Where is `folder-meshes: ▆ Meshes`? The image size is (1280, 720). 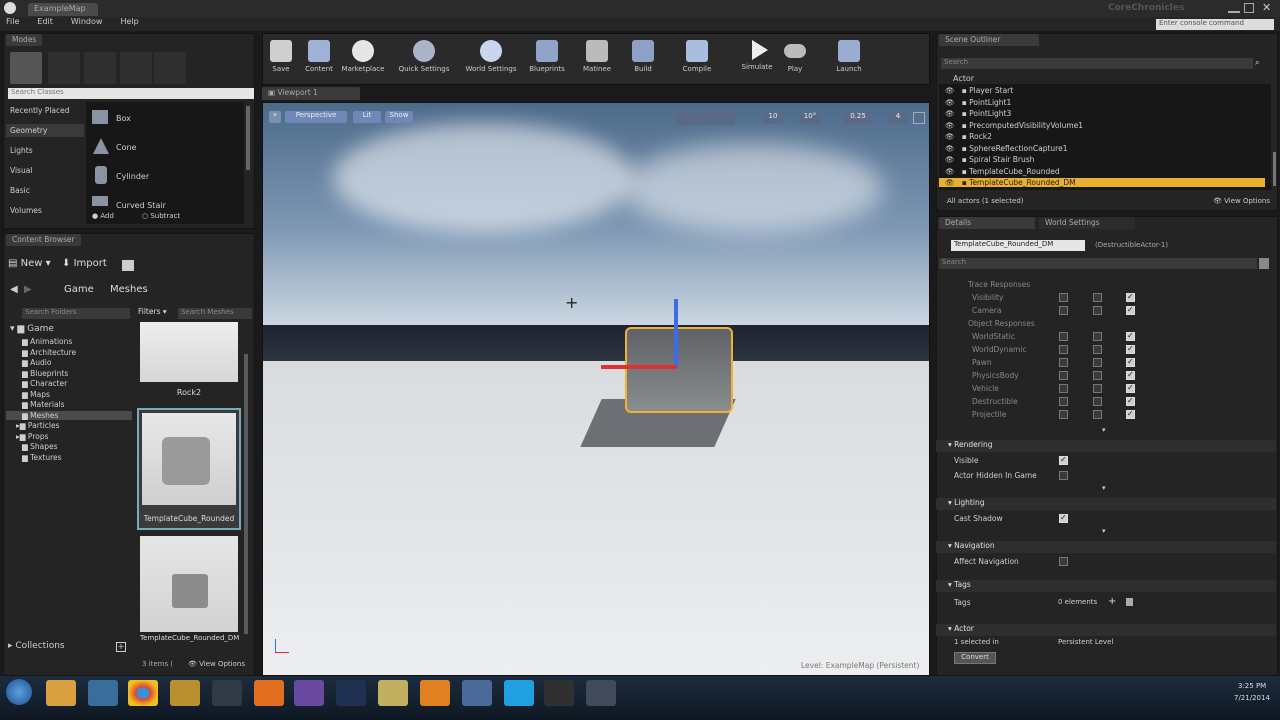
folder-meshes: ▆ Meshes is located at coordinates (69, 415).